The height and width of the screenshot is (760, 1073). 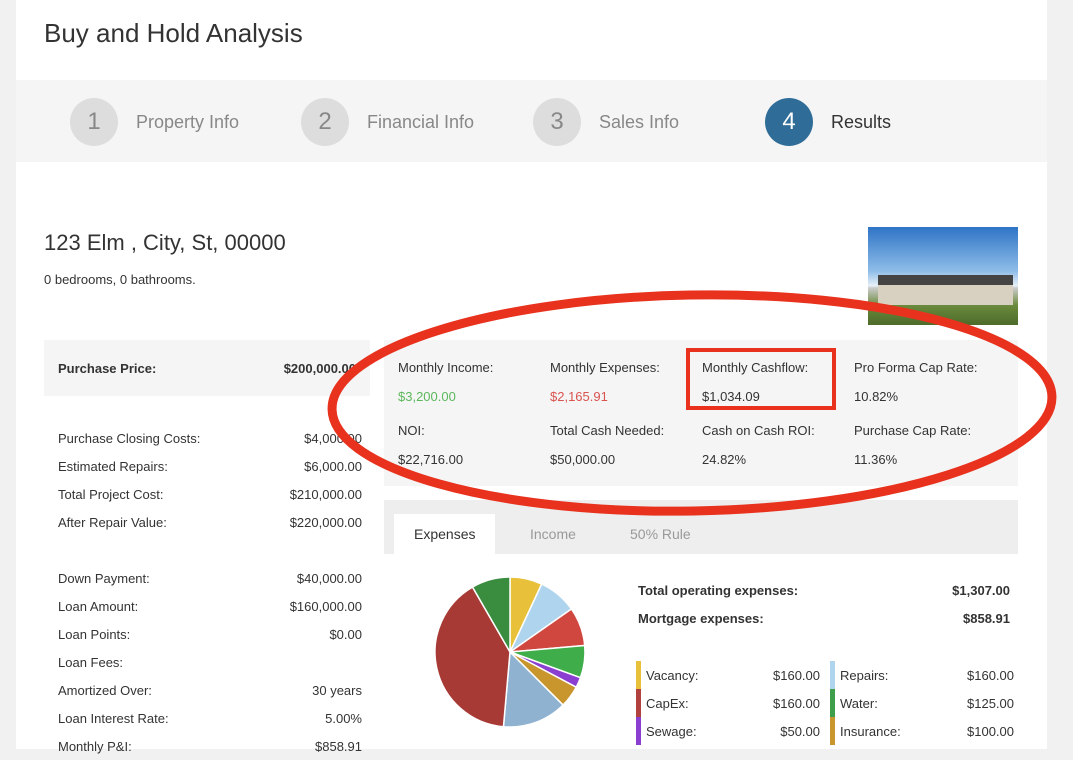 I want to click on step-3: 3 Sales Info, so click(x=606, y=122).